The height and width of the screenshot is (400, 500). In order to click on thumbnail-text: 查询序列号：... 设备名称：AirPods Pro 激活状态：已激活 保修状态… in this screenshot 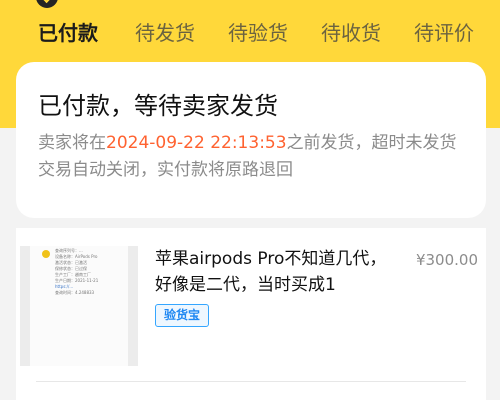, I will do `click(76, 272)`.